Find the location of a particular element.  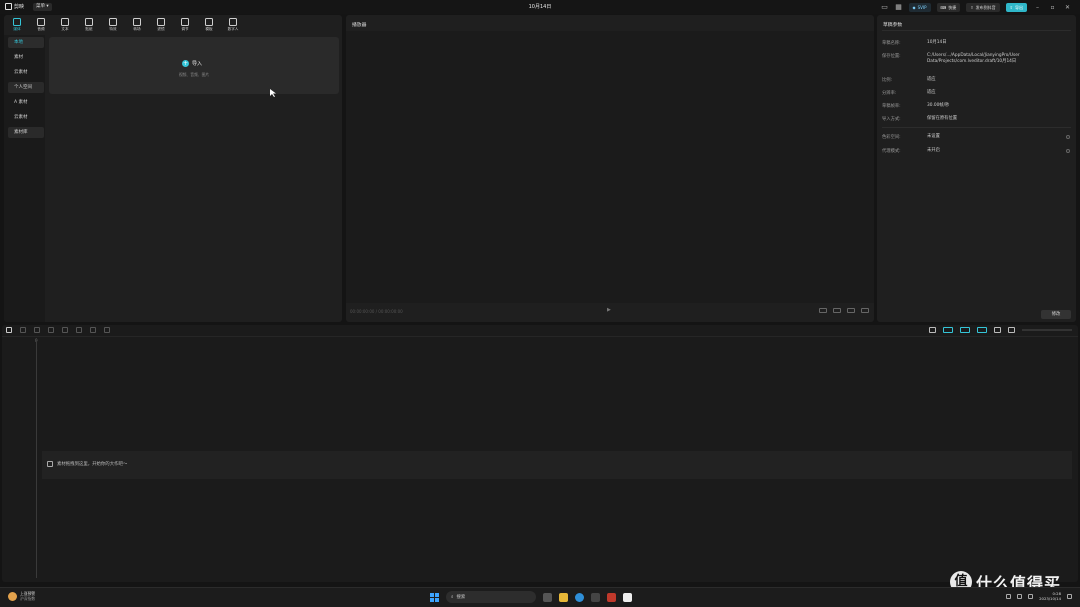

import-dropzone: + 导入 视频、音频、图片 is located at coordinates (194, 67).